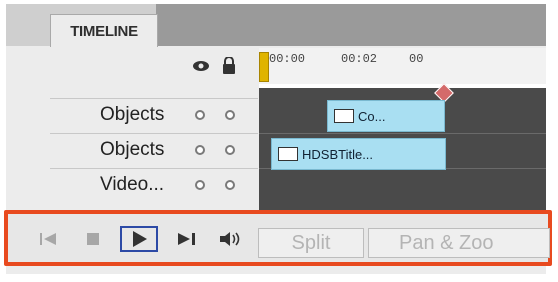 The width and height of the screenshot is (558, 282). What do you see at coordinates (287, 59) in the screenshot?
I see `ruler-label: 00:00` at bounding box center [287, 59].